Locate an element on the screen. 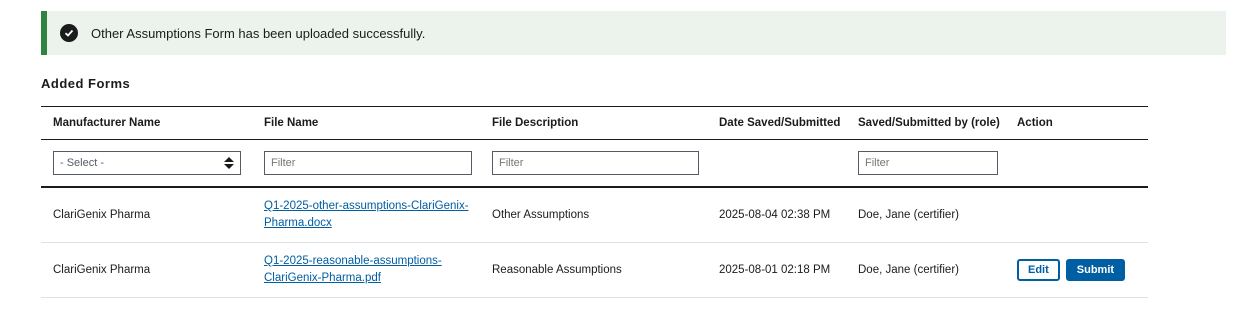 Image resolution: width=1251 pixels, height=330 pixels. edit-button: Edit is located at coordinates (1038, 270).